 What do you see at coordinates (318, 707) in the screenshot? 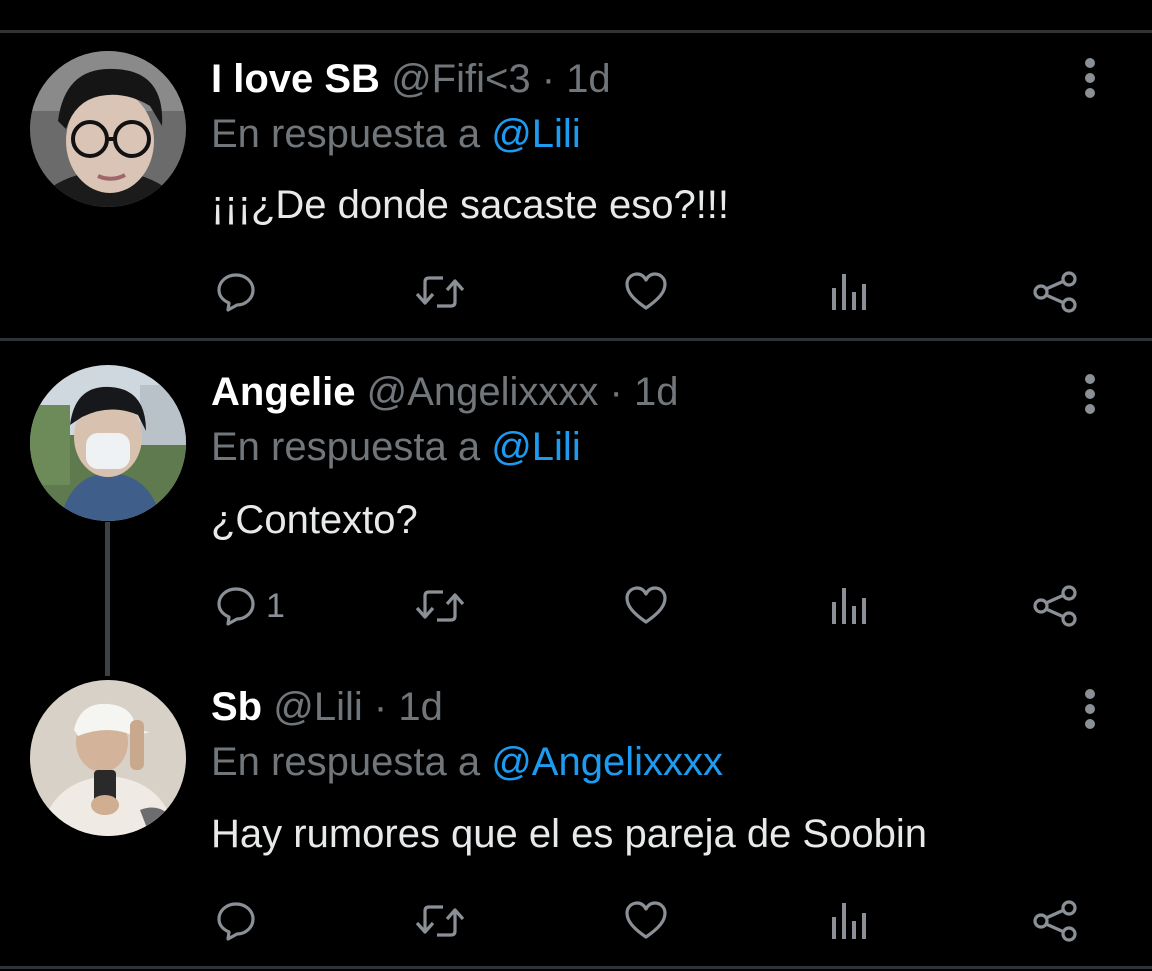
I see `user-handle: @Lili` at bounding box center [318, 707].